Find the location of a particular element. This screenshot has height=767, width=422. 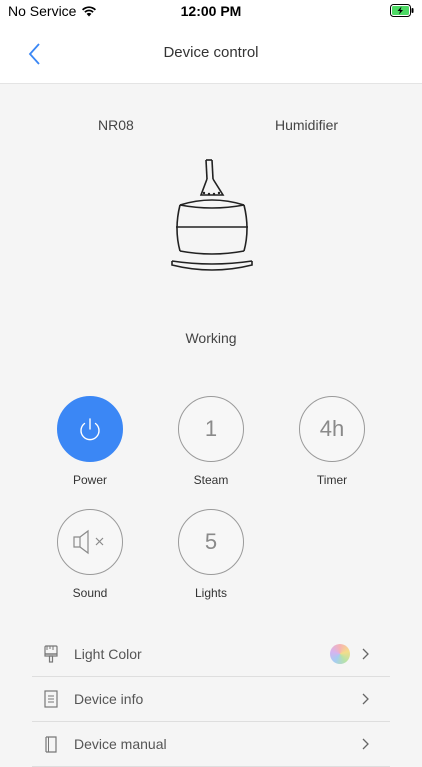

power-label: Power is located at coordinates (89, 480).